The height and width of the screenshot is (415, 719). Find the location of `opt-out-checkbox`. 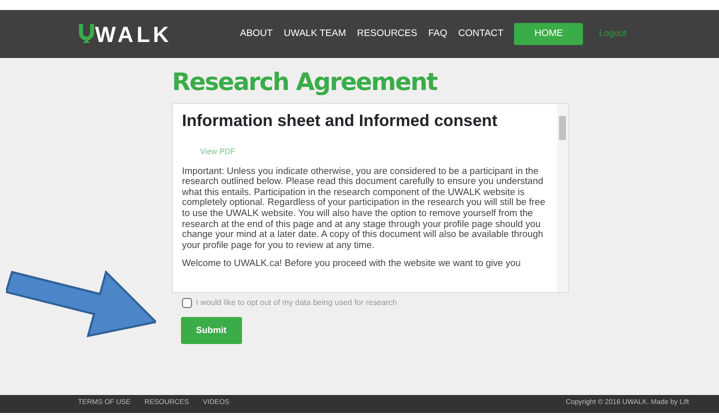

opt-out-checkbox is located at coordinates (187, 303).